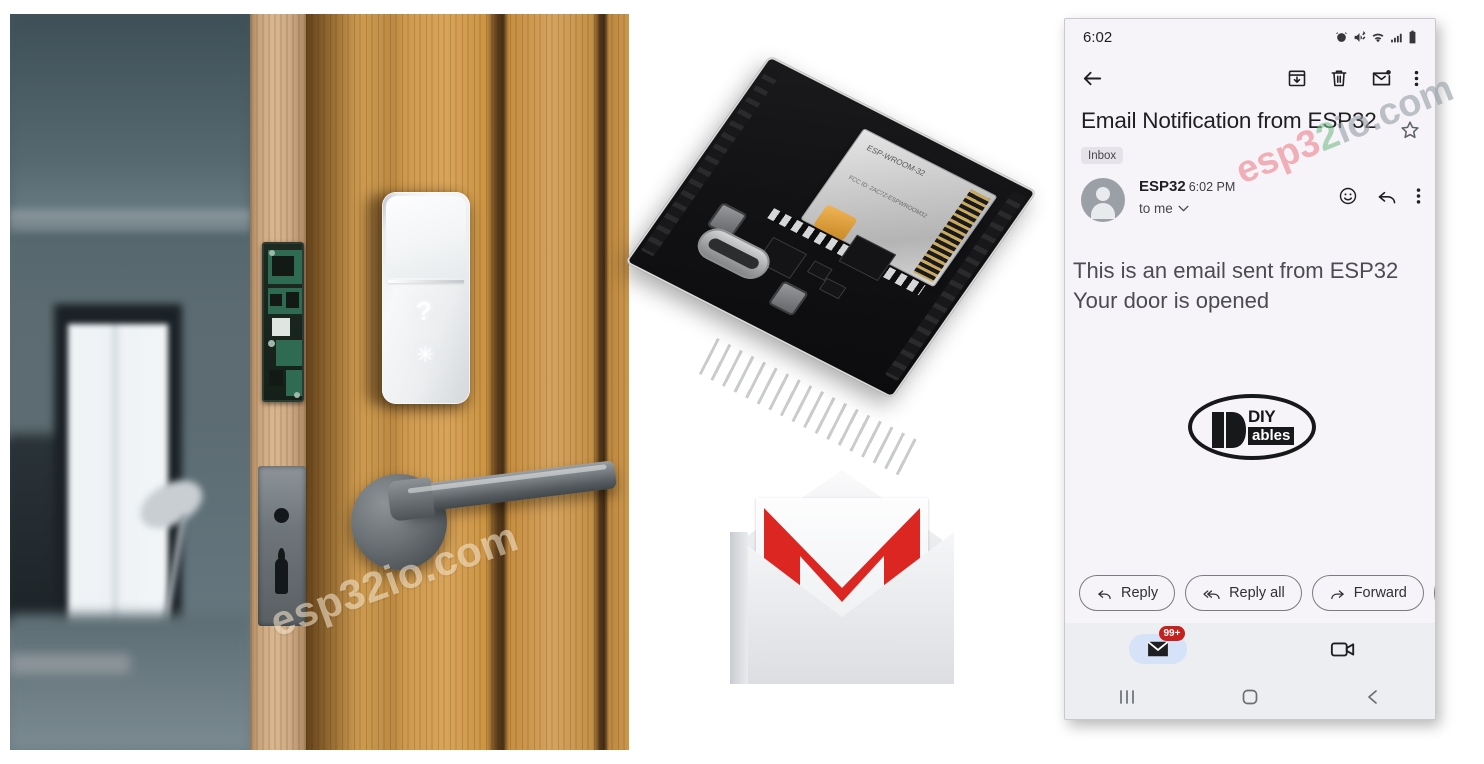 Image resolution: width=1484 pixels, height=764 pixels. What do you see at coordinates (1157, 649) in the screenshot?
I see `mail-icon` at bounding box center [1157, 649].